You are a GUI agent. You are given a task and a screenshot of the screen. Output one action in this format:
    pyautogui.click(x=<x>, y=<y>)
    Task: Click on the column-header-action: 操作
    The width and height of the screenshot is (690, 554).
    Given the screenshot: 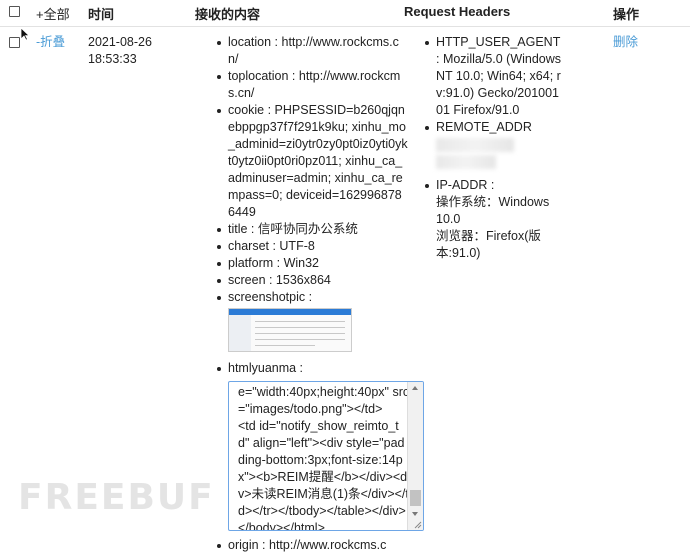 What is the action you would take?
    pyautogui.click(x=626, y=14)
    